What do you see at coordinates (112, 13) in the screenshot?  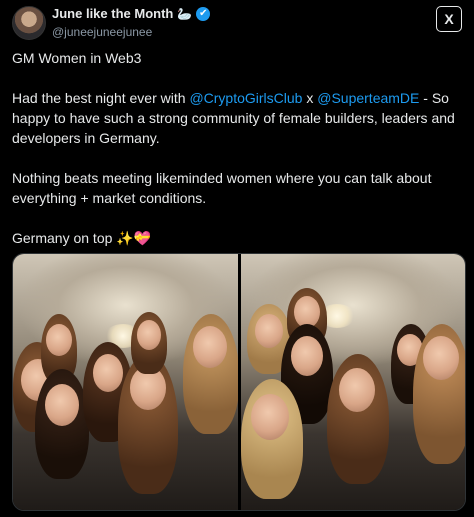 I see `author-display-name: June like the Month` at bounding box center [112, 13].